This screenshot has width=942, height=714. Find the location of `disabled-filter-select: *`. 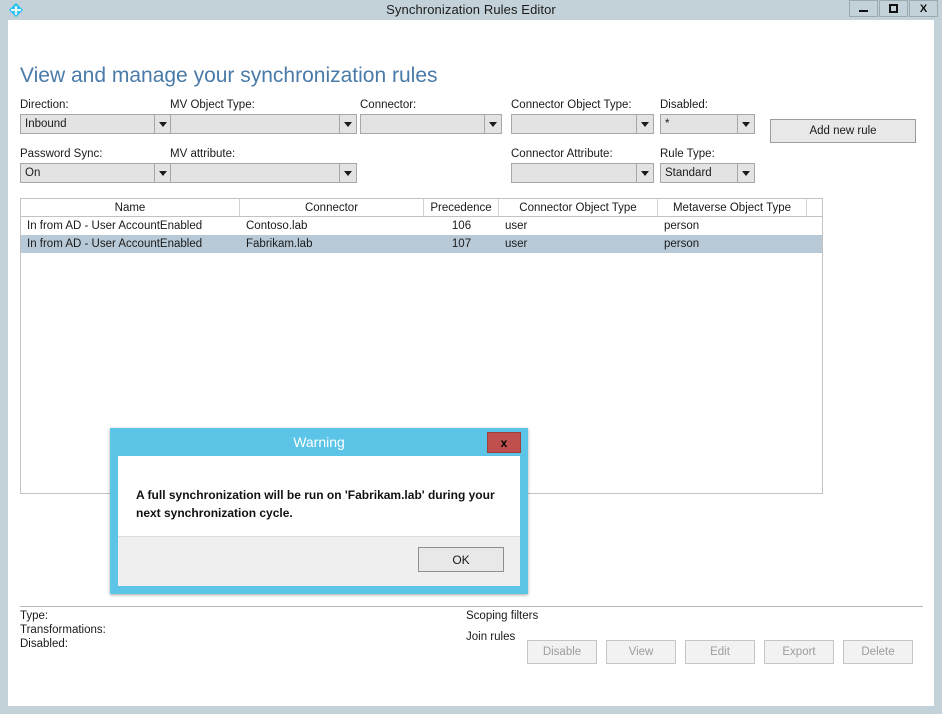

disabled-filter-select: * is located at coordinates (707, 124).